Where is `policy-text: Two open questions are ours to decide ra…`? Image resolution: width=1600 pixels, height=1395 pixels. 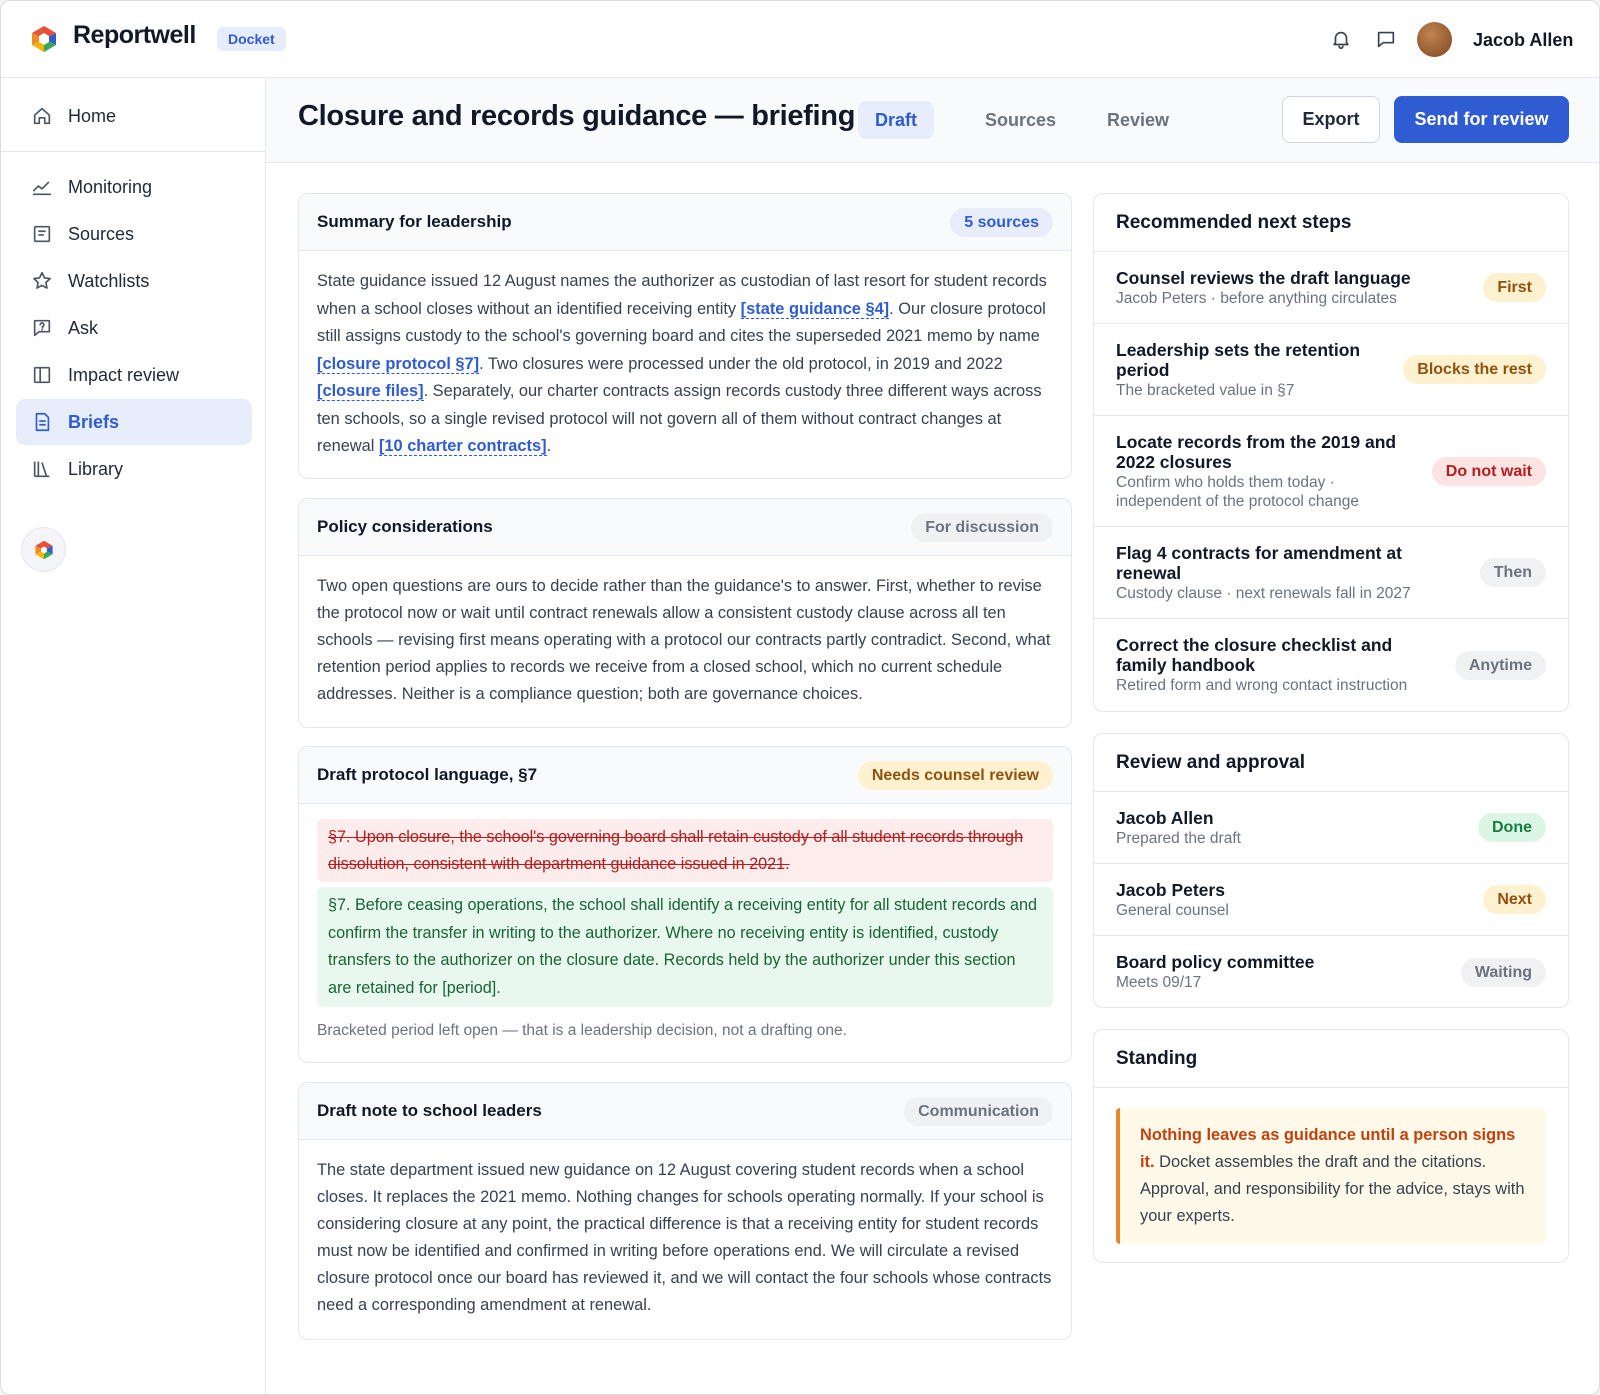
policy-text: Two open questions are ours to decide ra… is located at coordinates (684, 640).